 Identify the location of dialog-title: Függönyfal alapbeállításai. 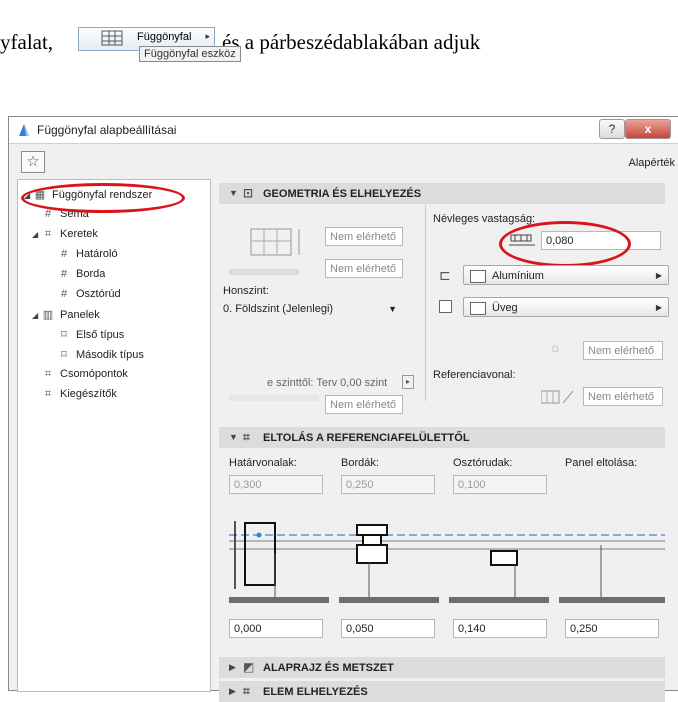
(107, 130).